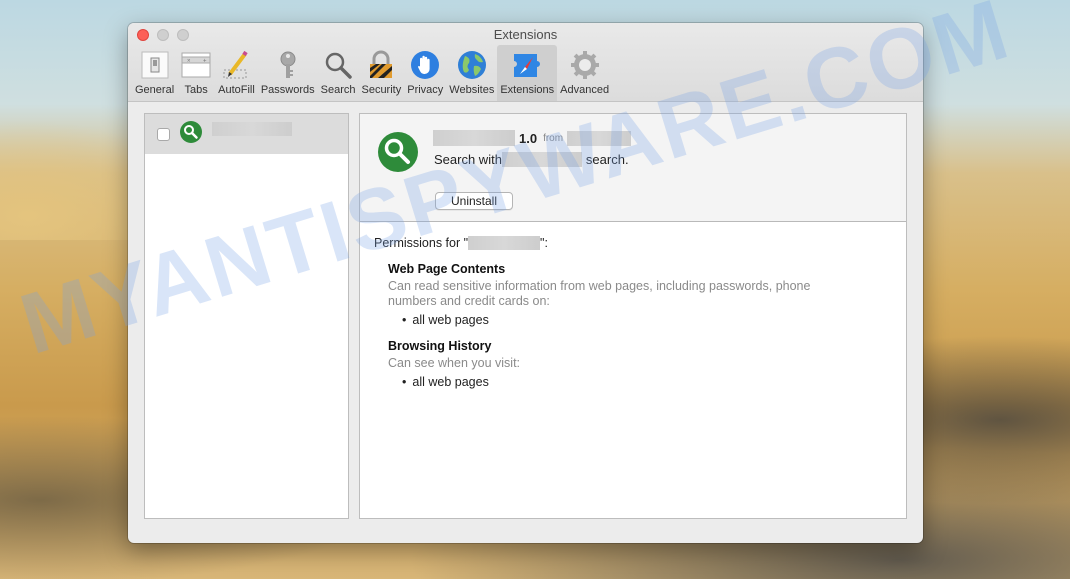 This screenshot has width=1070, height=579. Describe the element at coordinates (287, 90) in the screenshot. I see `tab-label: Passwords` at that location.